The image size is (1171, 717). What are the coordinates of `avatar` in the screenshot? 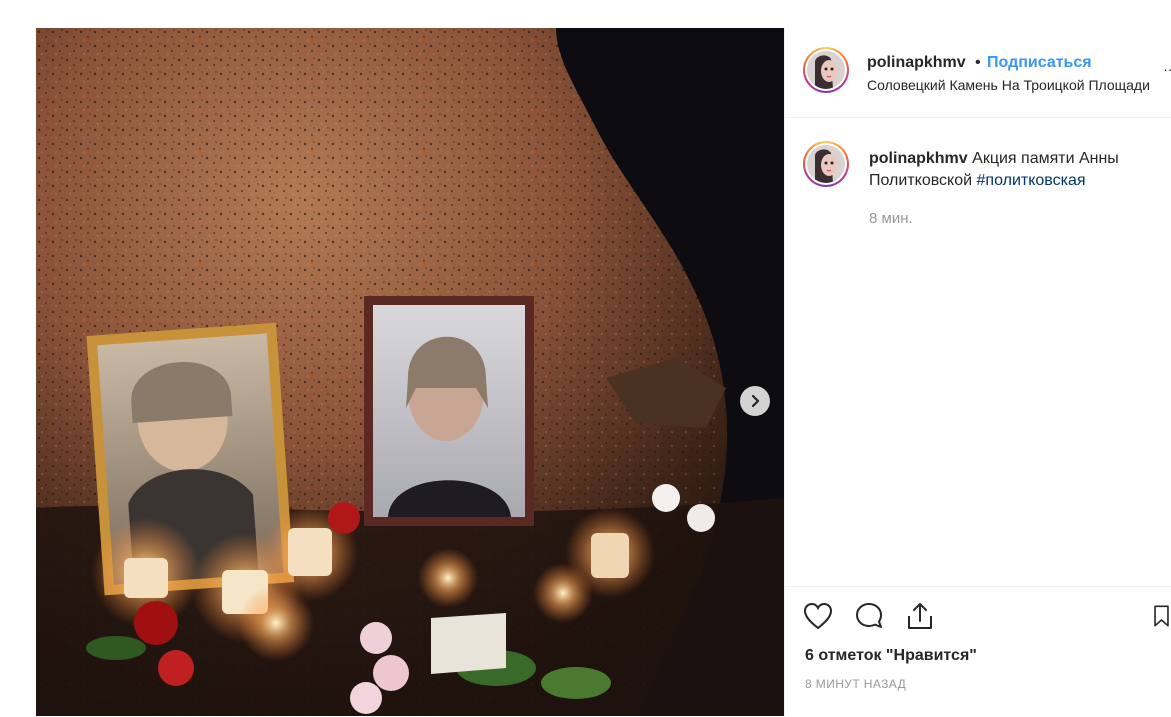 It's located at (826, 70).